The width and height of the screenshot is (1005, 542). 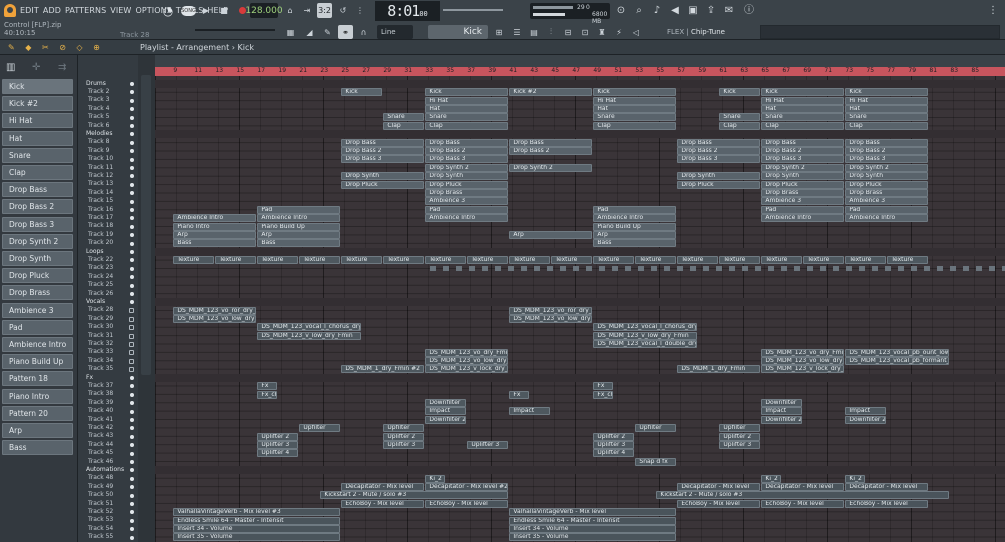 What do you see at coordinates (327, 32) in the screenshot?
I see `brush-icon: ✎` at bounding box center [327, 32].